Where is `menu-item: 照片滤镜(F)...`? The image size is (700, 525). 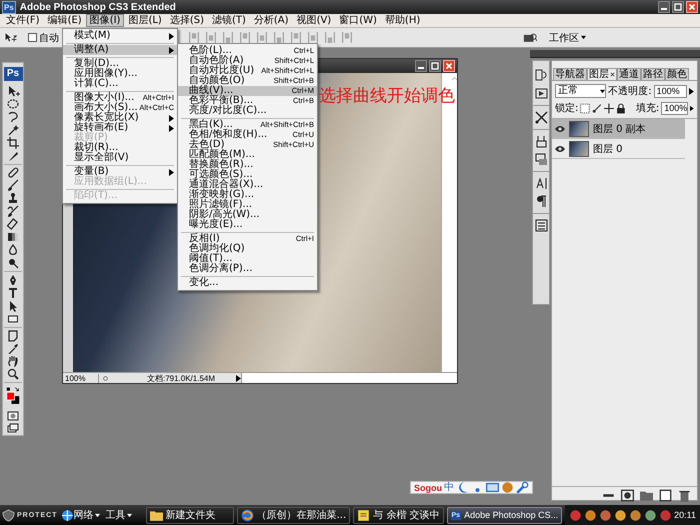 menu-item: 照片滤镜(F)... is located at coordinates (247, 205).